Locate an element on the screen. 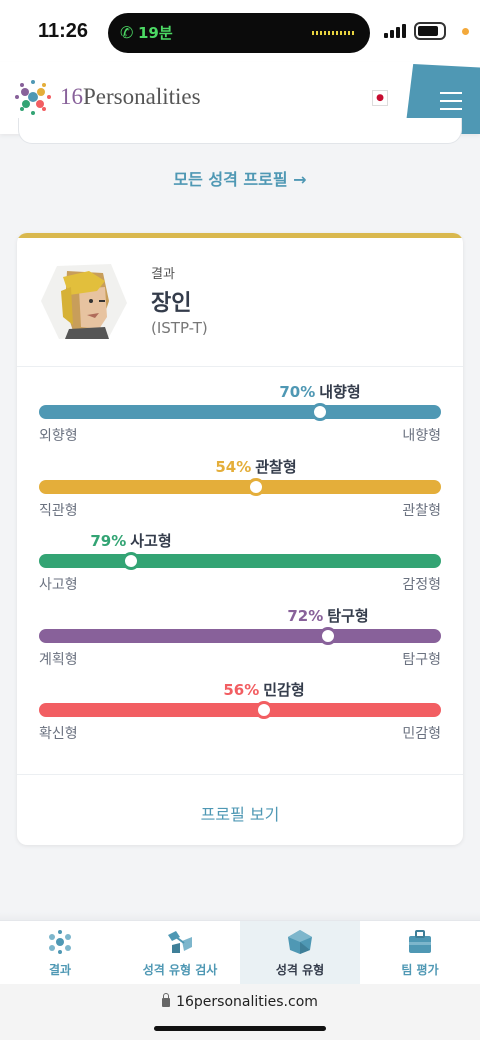  trait-label: 56% 민감형 is located at coordinates (263, 689).